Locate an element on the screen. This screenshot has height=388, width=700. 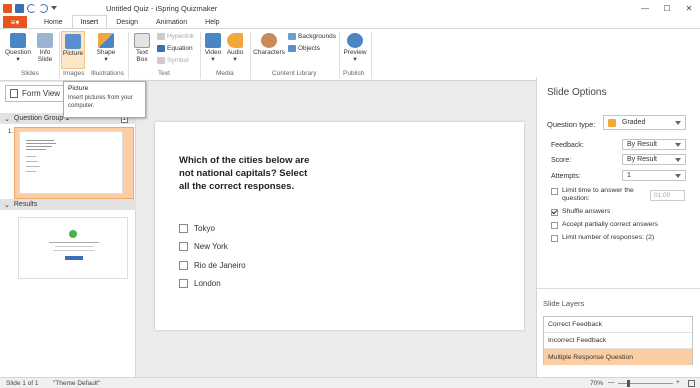
layer-item: Incorrect Feedback is located at coordinates (618, 341).